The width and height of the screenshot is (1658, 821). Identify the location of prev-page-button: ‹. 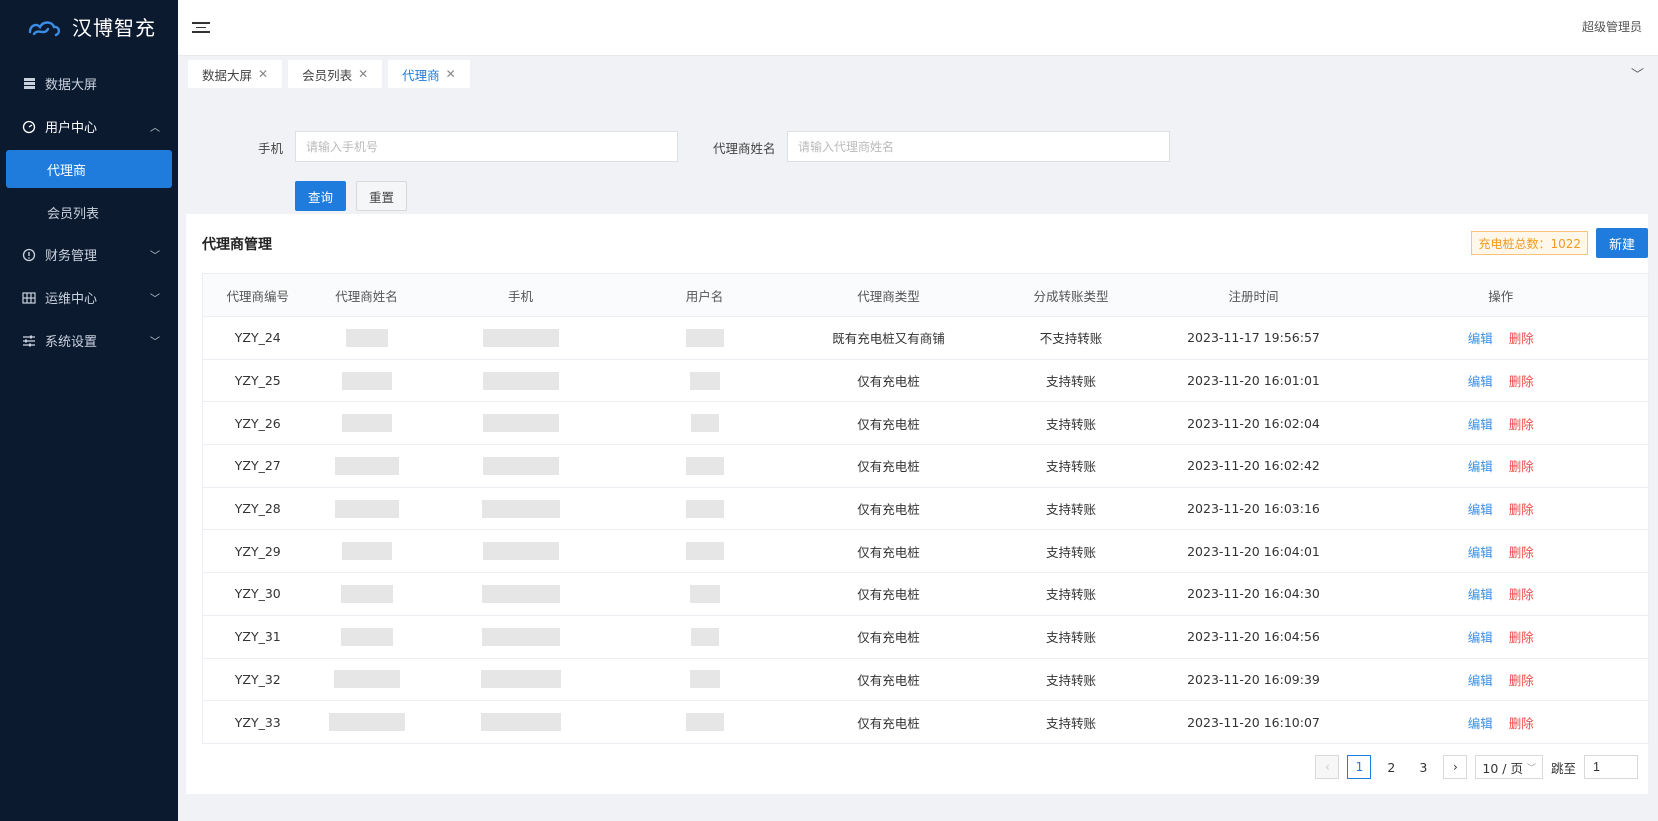
(1327, 767).